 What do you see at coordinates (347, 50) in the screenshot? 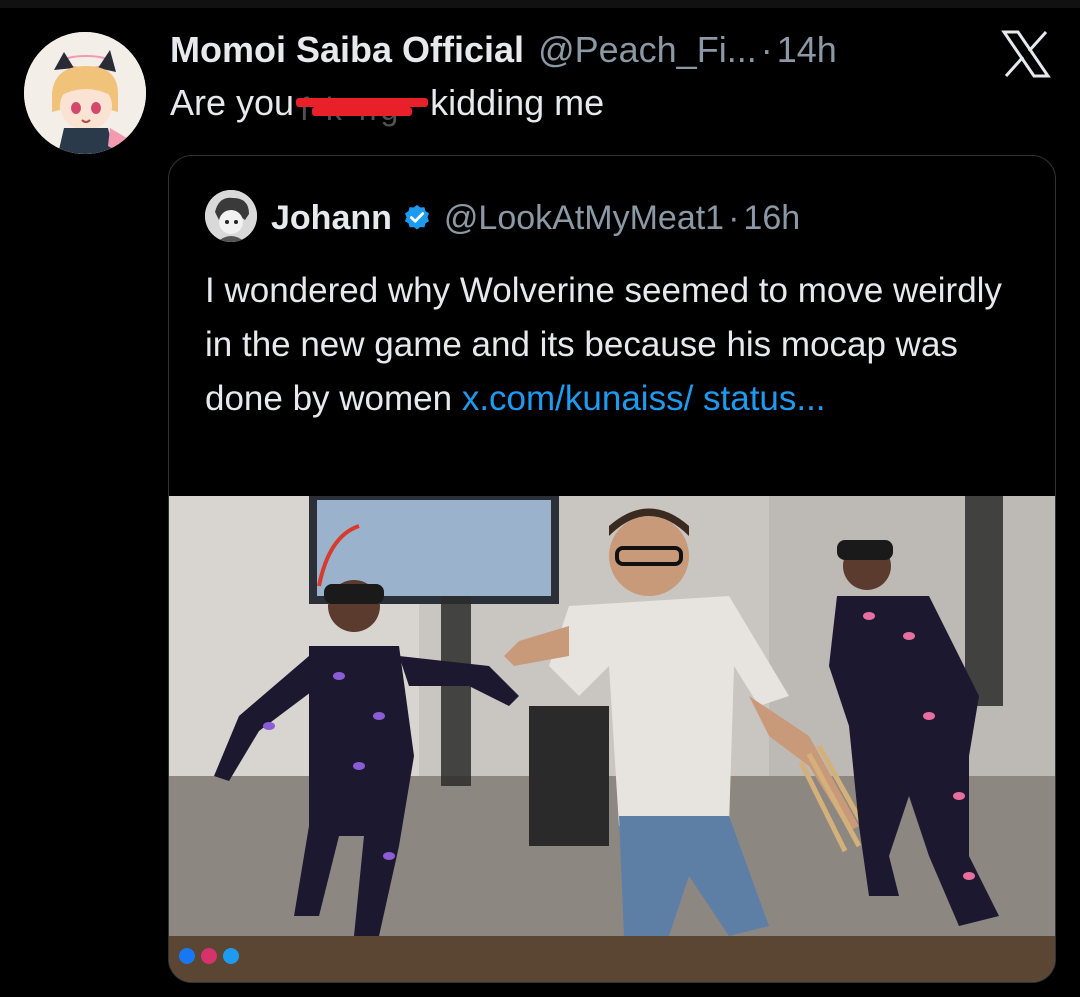
I see `author-name: Momoi Saiba Official` at bounding box center [347, 50].